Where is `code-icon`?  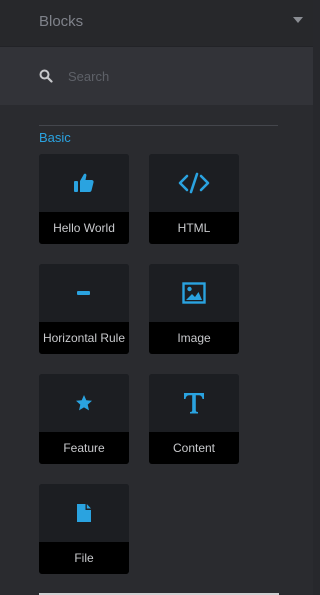 code-icon is located at coordinates (194, 183).